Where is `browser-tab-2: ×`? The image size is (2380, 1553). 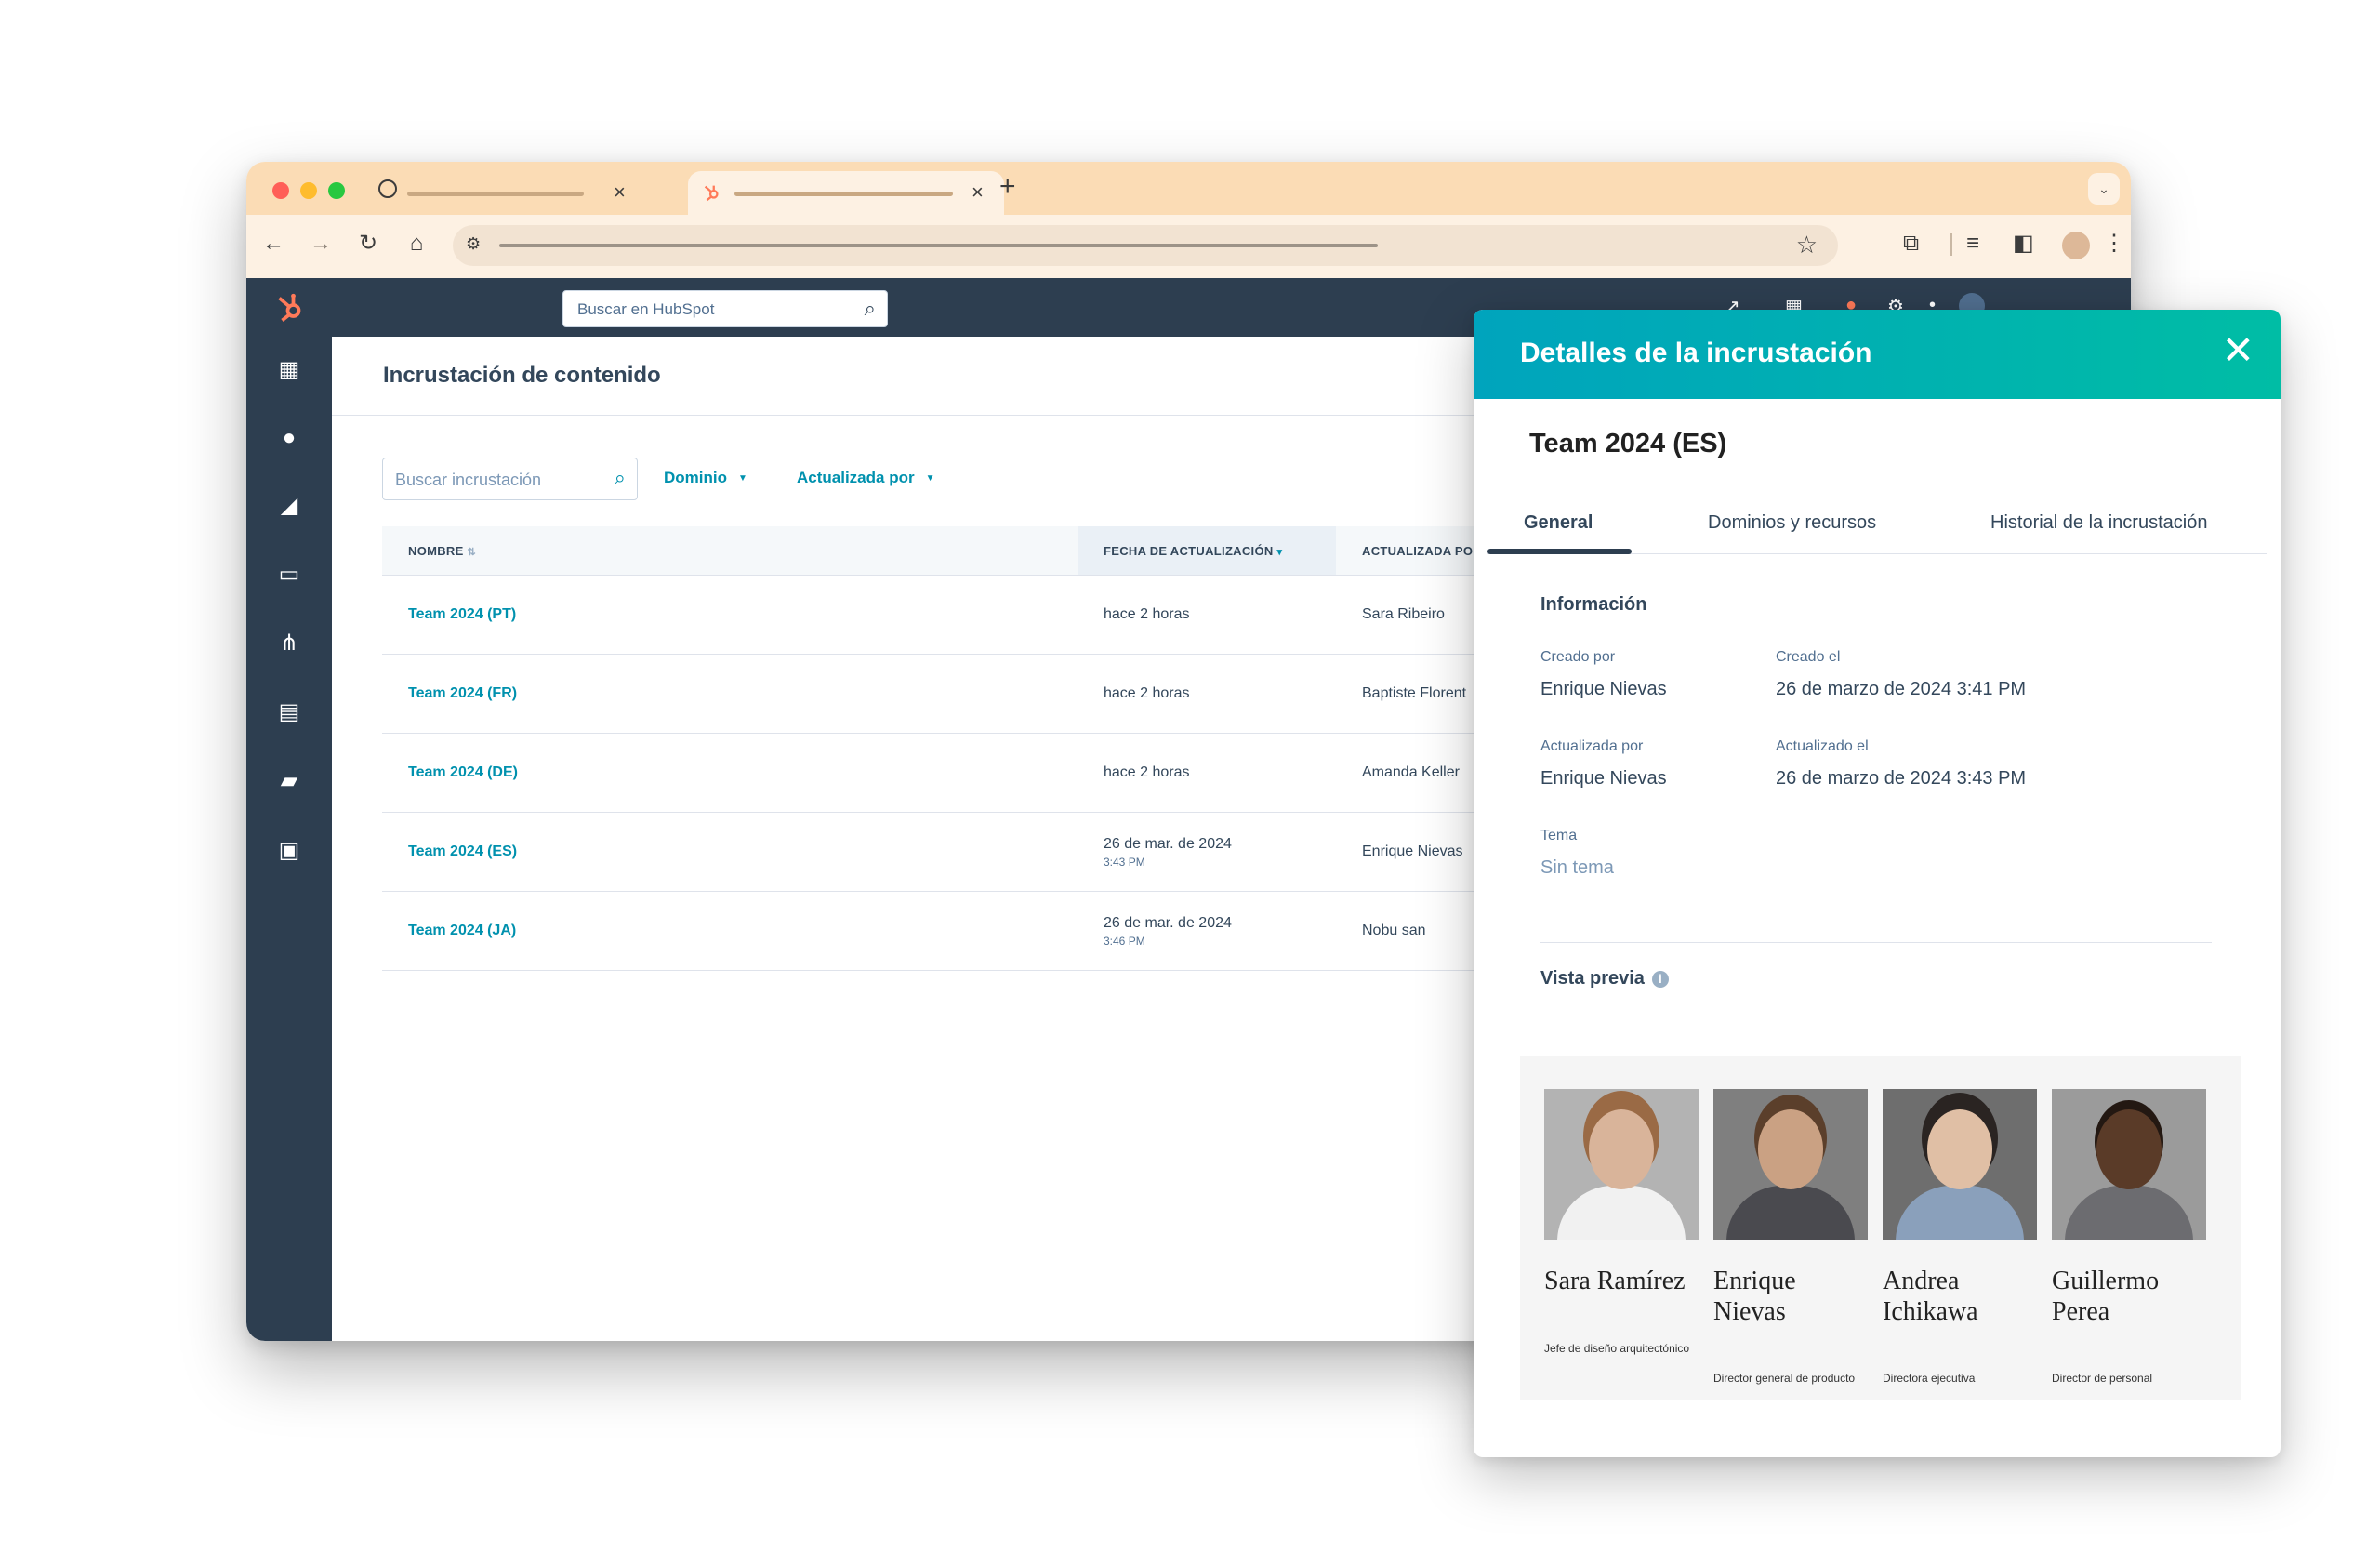
browser-tab-2: × is located at coordinates (846, 193).